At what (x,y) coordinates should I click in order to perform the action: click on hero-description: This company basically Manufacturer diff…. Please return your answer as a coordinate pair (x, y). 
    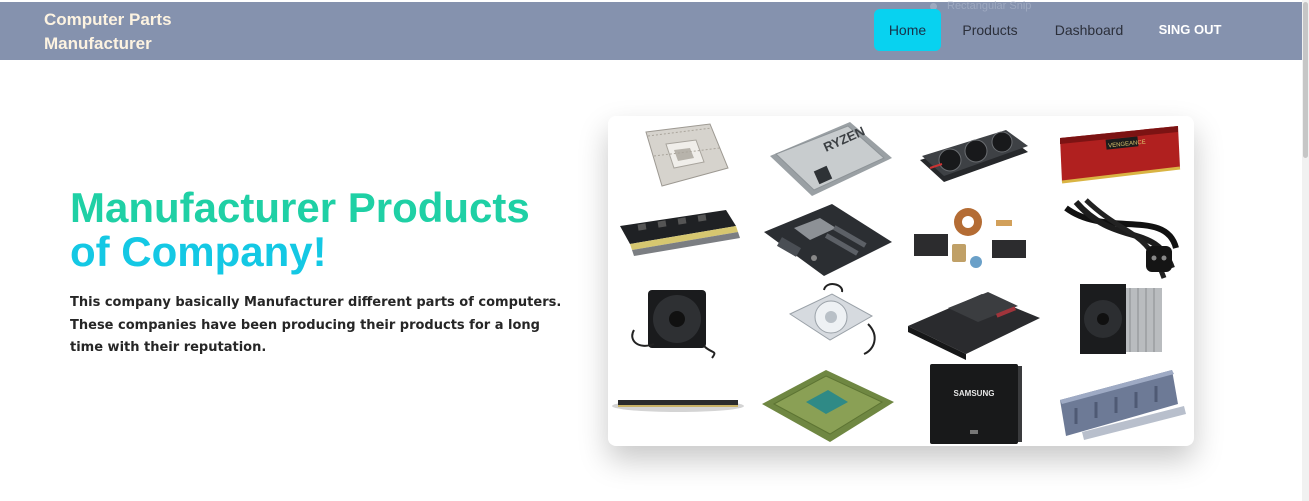
    Looking at the image, I should click on (316, 325).